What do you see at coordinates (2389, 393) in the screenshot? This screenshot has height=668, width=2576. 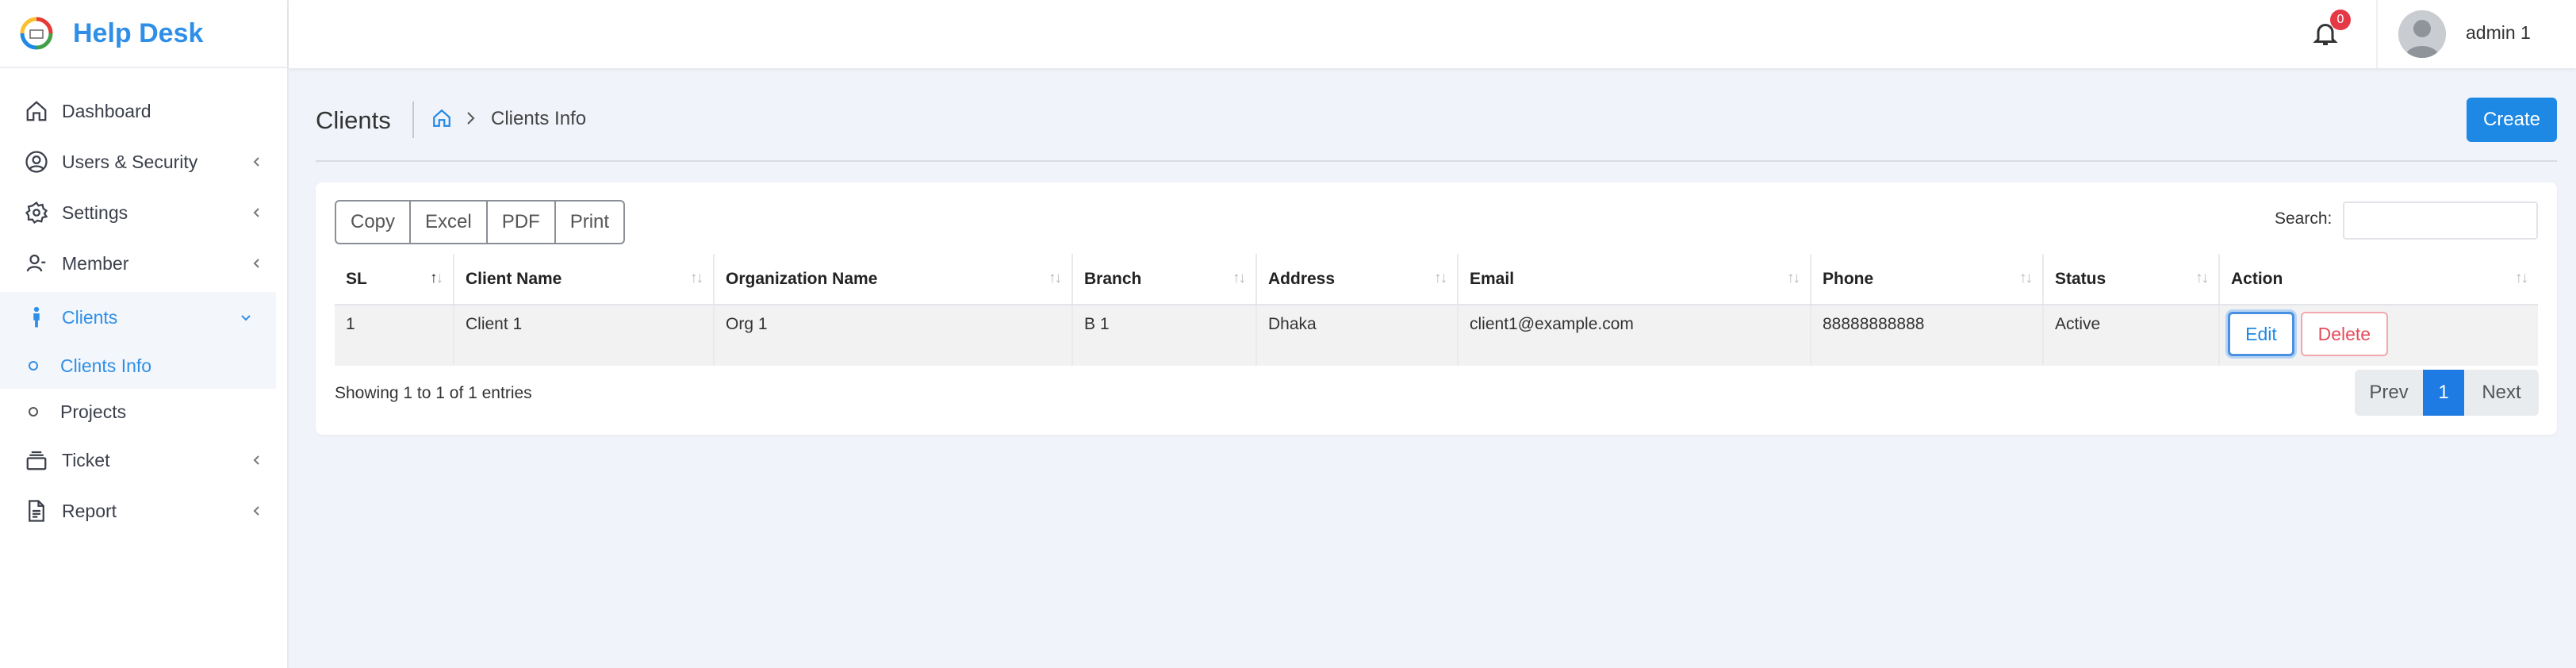 I see `prev-page-button: Prev` at bounding box center [2389, 393].